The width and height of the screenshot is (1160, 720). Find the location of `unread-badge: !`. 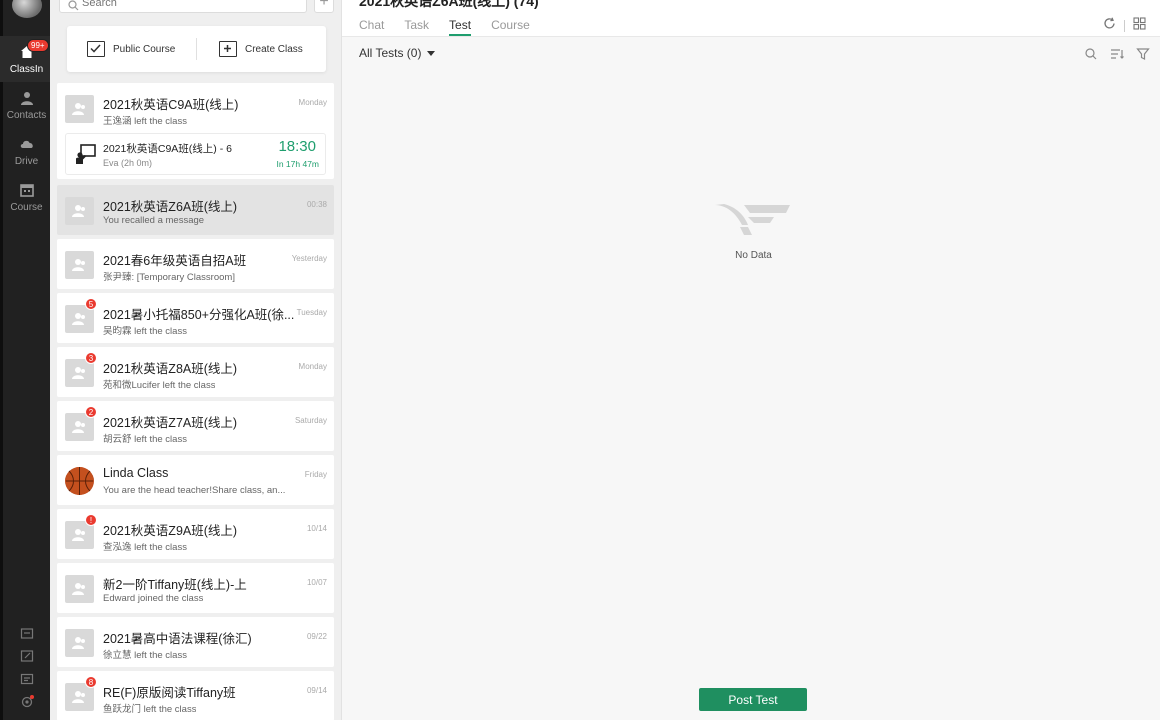

unread-badge: ! is located at coordinates (91, 520).